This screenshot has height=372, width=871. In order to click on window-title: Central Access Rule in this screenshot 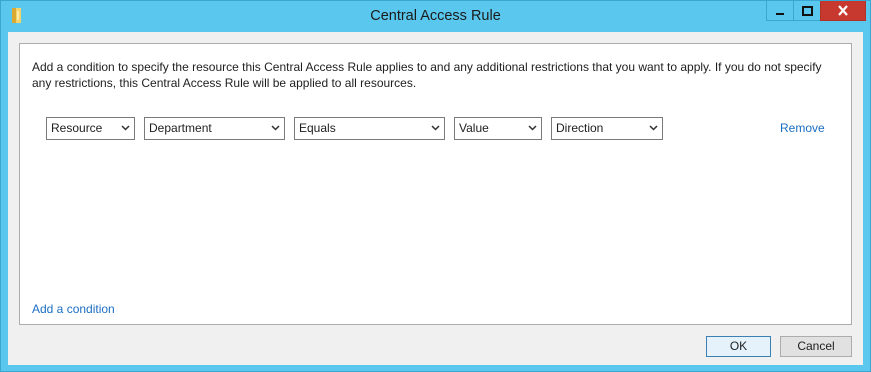, I will do `click(435, 16)`.